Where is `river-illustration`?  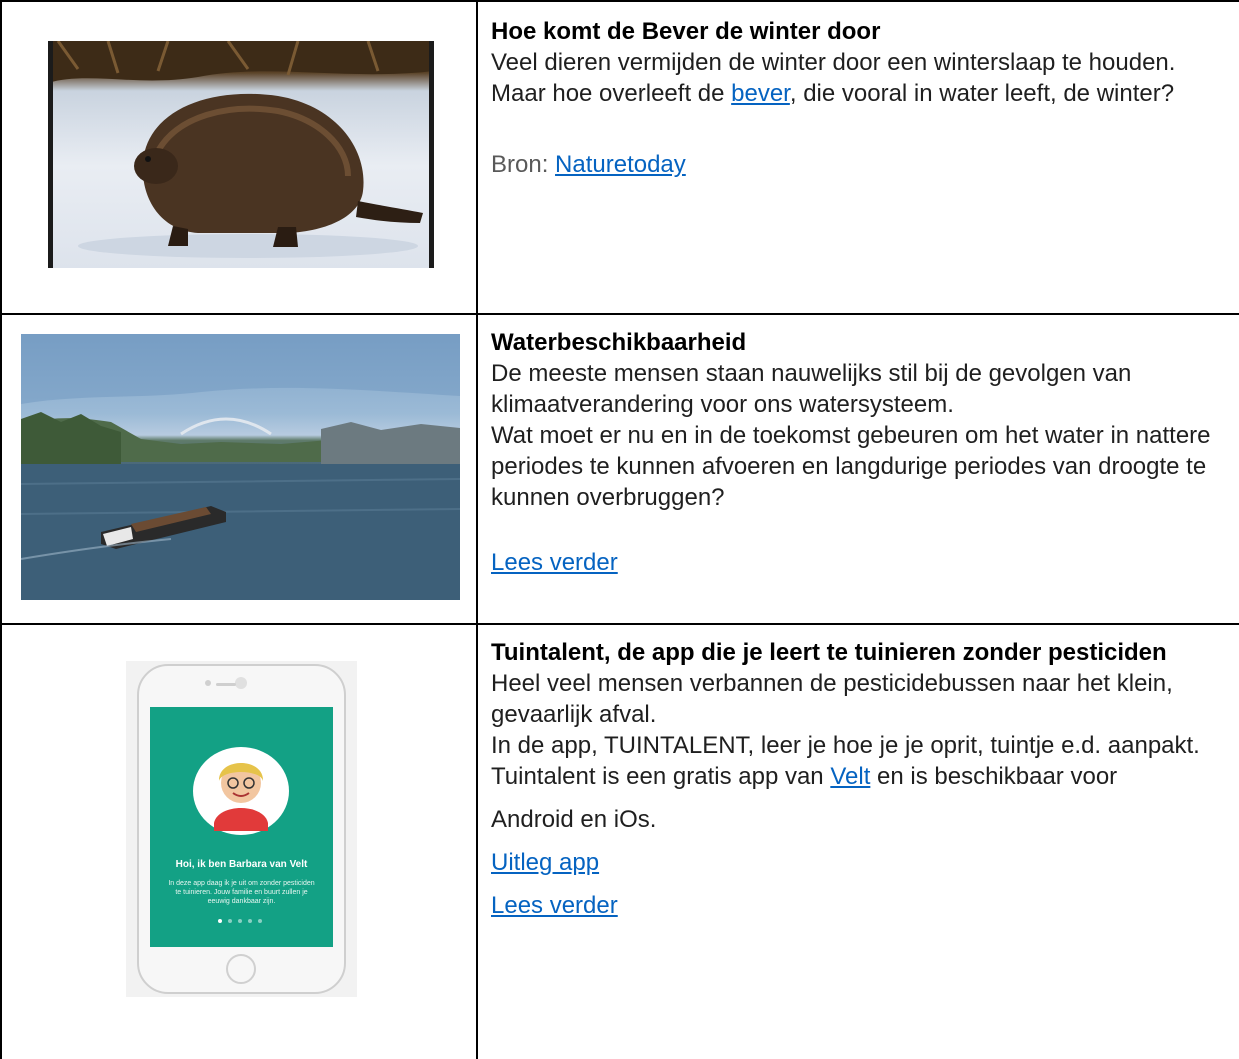 river-illustration is located at coordinates (240, 467).